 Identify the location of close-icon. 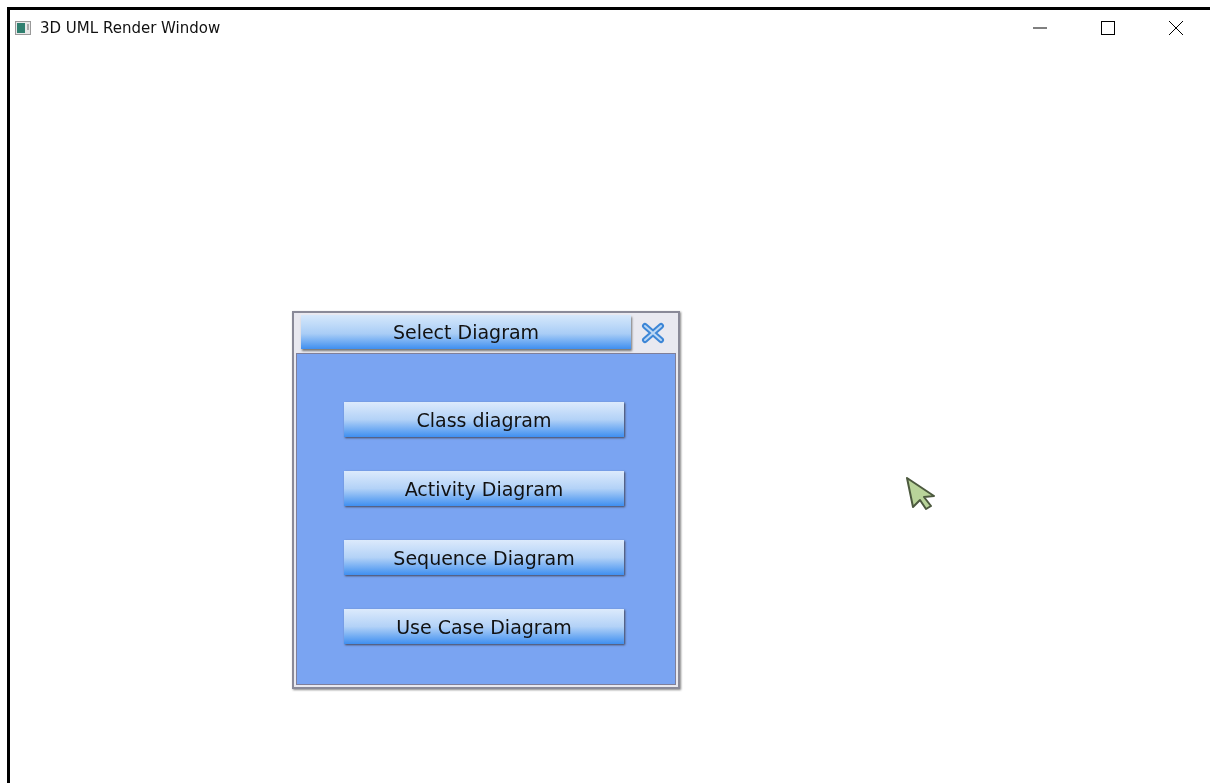
(1176, 28).